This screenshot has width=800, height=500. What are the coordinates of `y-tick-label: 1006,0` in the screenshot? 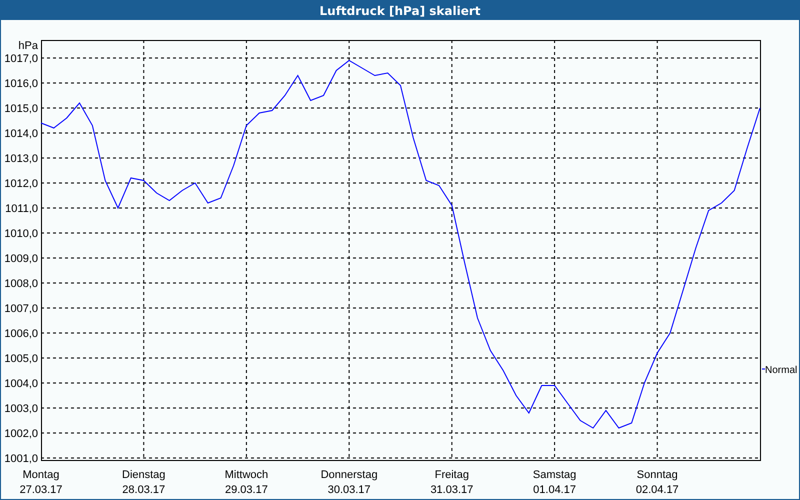 It's located at (21, 334).